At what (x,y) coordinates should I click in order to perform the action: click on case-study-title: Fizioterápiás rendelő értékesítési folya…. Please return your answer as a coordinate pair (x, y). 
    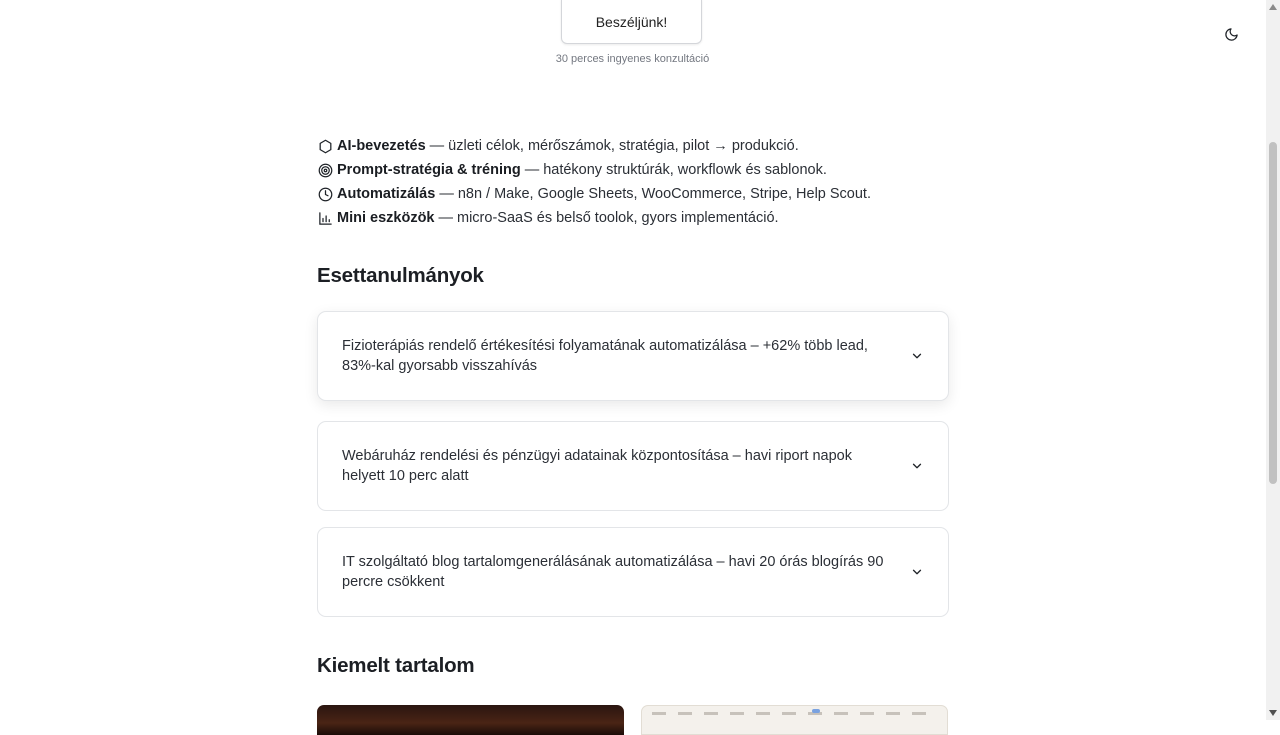
    Looking at the image, I should click on (605, 356).